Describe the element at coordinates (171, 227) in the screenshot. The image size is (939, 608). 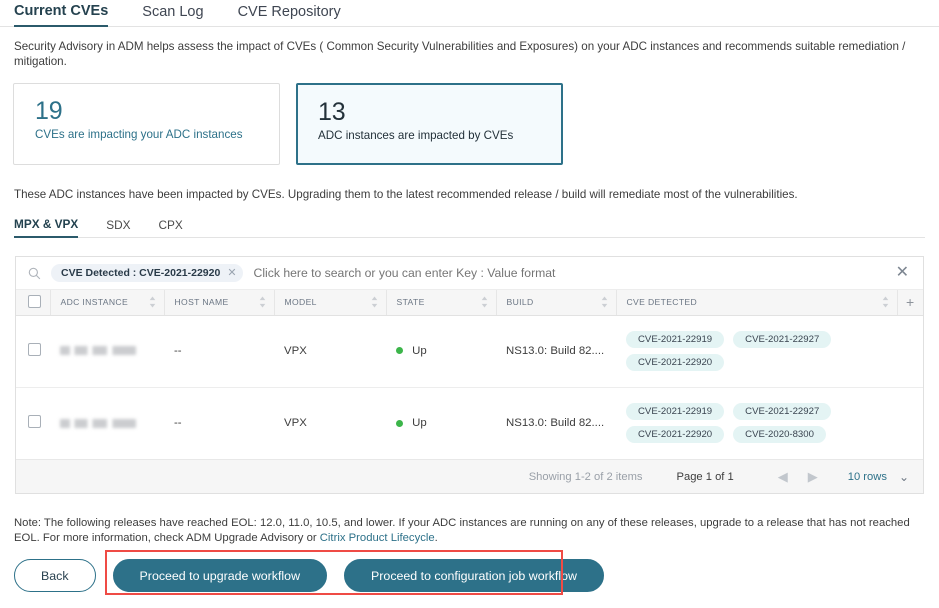
I see `tab-cpx: CPX` at that location.